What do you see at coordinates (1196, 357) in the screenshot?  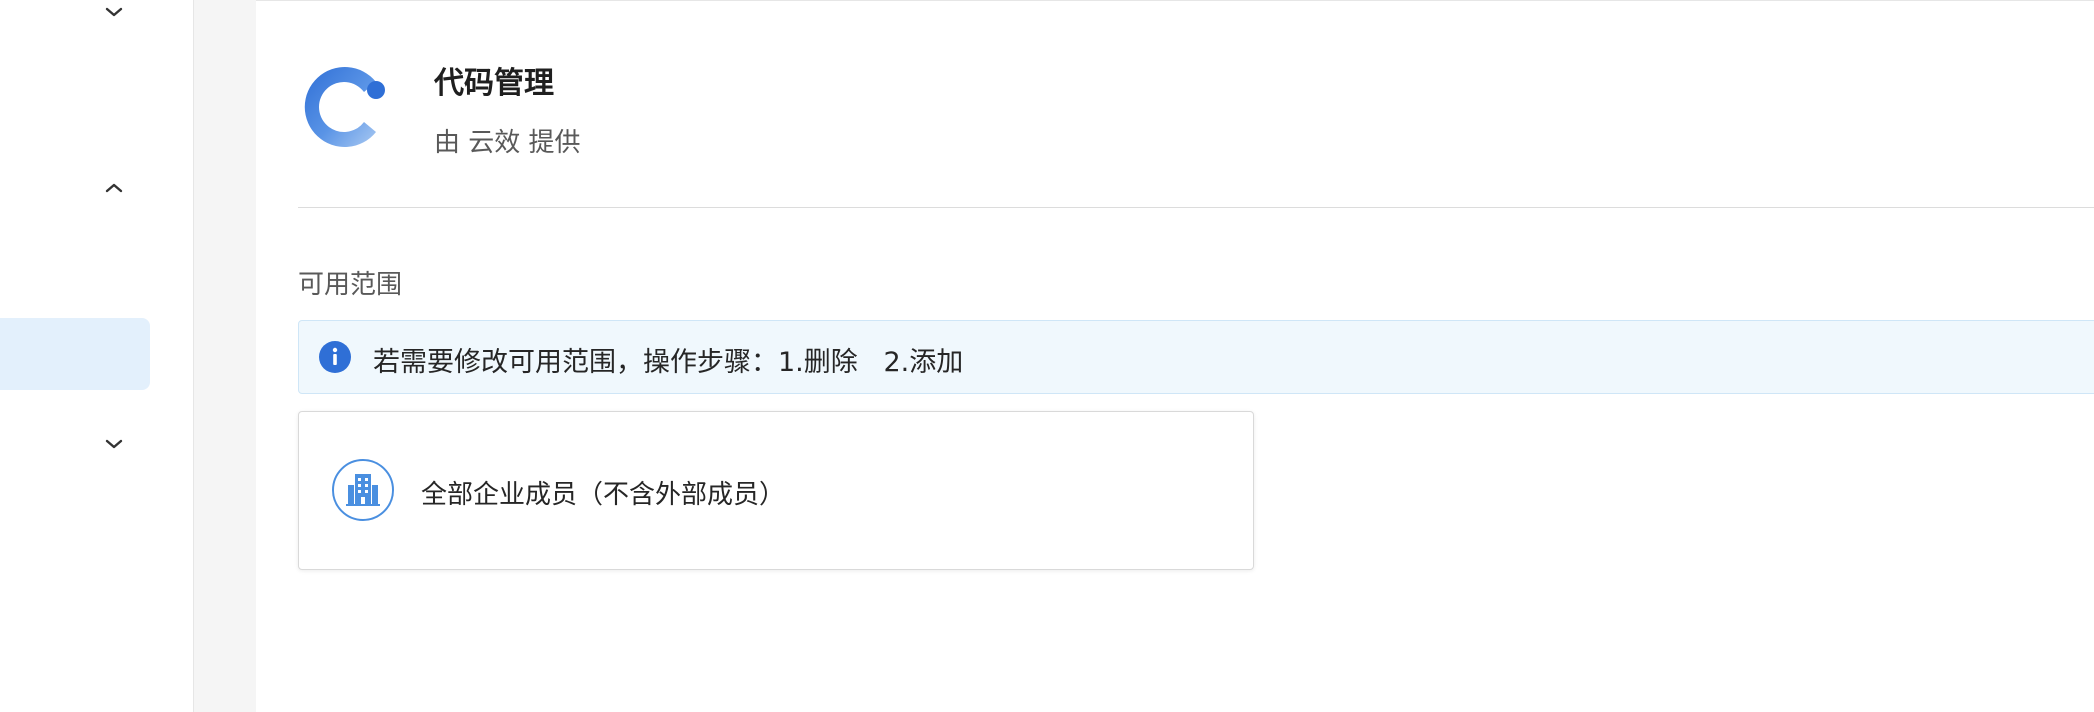 I see `scope-notice: 若需要修改可用范围，操作步骤：1.删除 2.添加` at bounding box center [1196, 357].